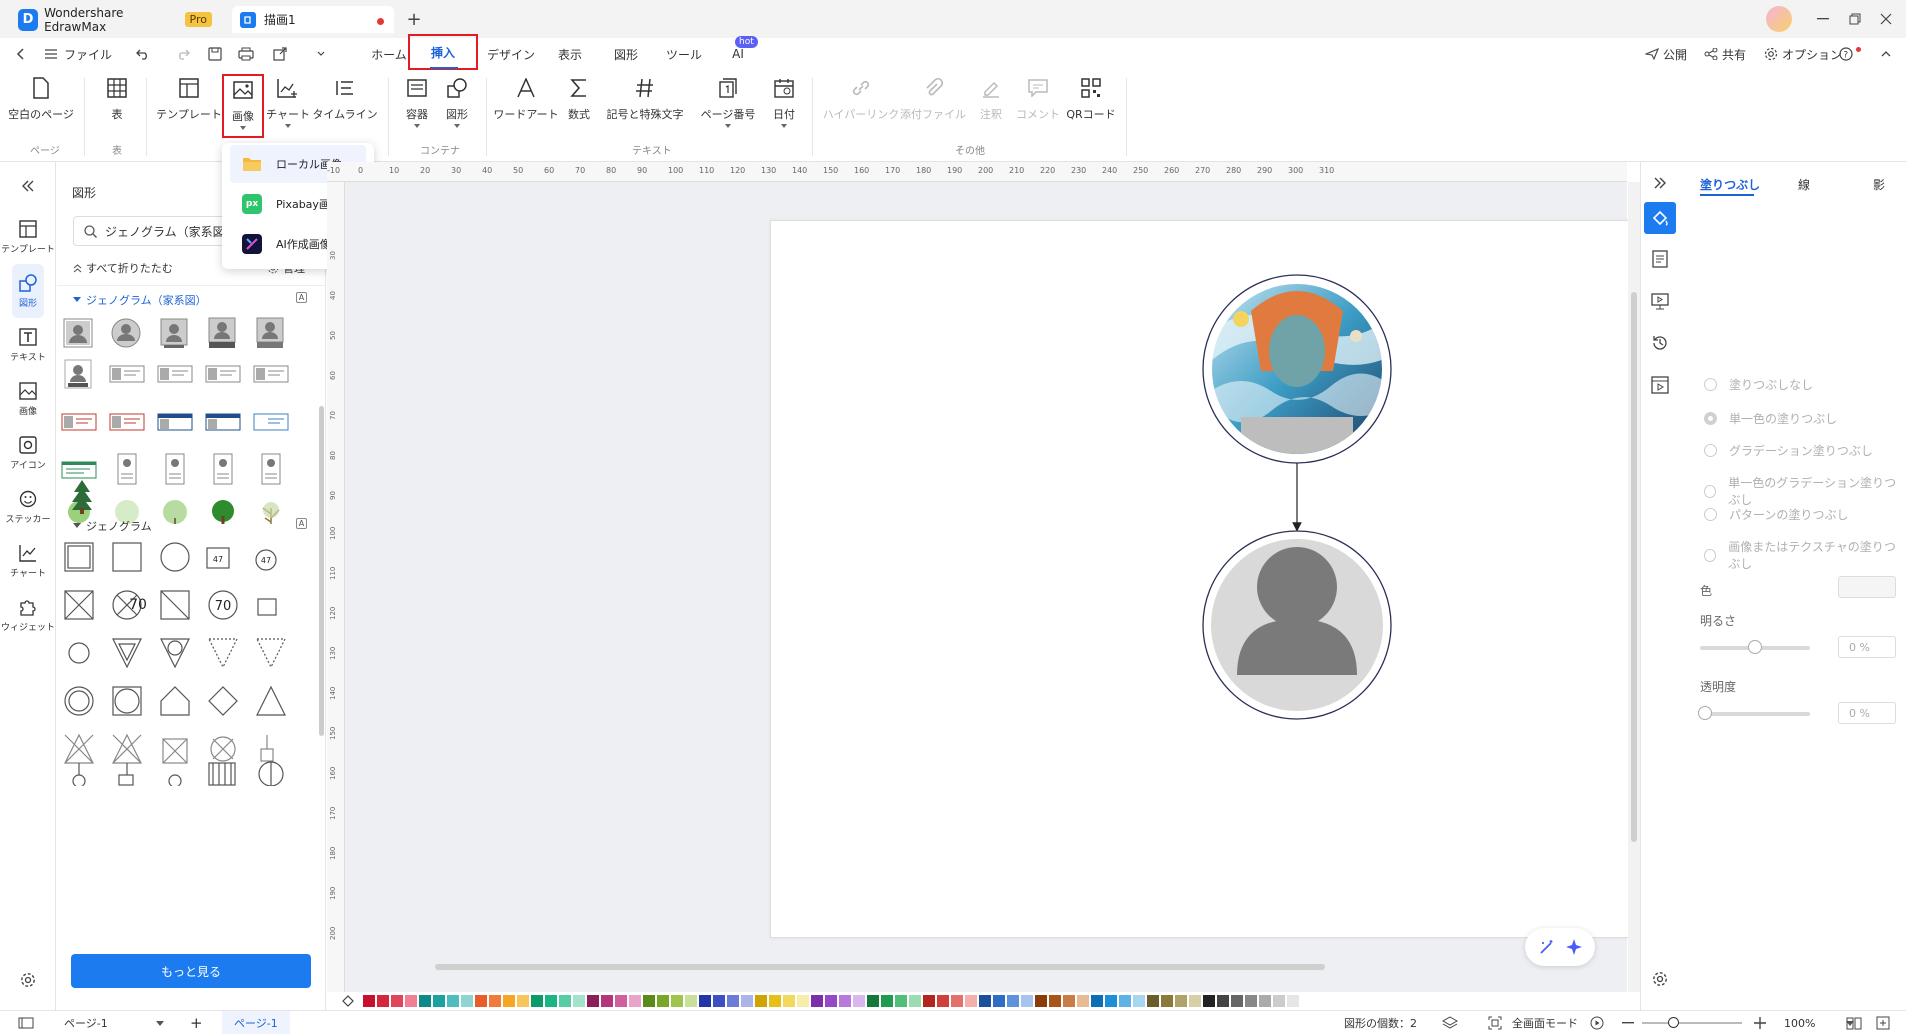 The width and height of the screenshot is (1906, 1034). What do you see at coordinates (1450, 1022) in the screenshot?
I see `layers-icon` at bounding box center [1450, 1022].